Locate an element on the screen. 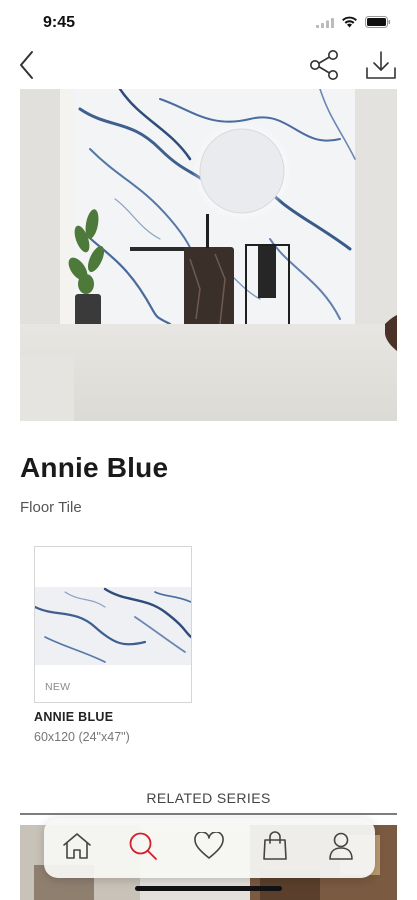  related-series-divider is located at coordinates (208, 814).